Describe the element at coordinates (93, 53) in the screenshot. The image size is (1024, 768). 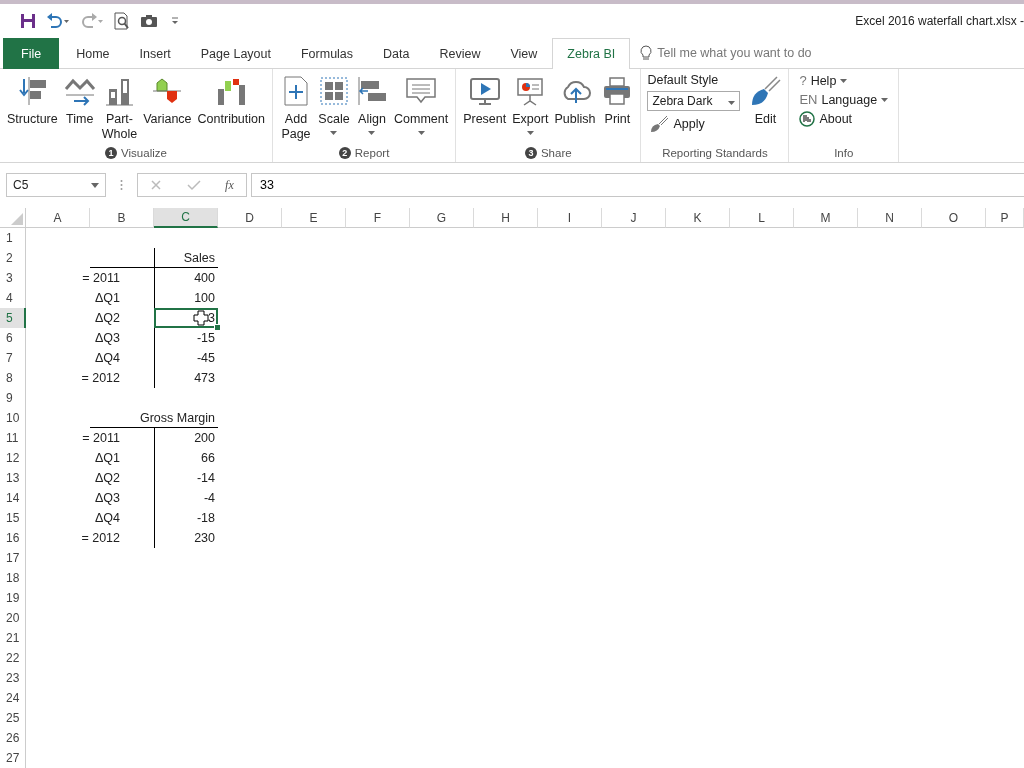
I see `ribbon-tab: Home` at that location.